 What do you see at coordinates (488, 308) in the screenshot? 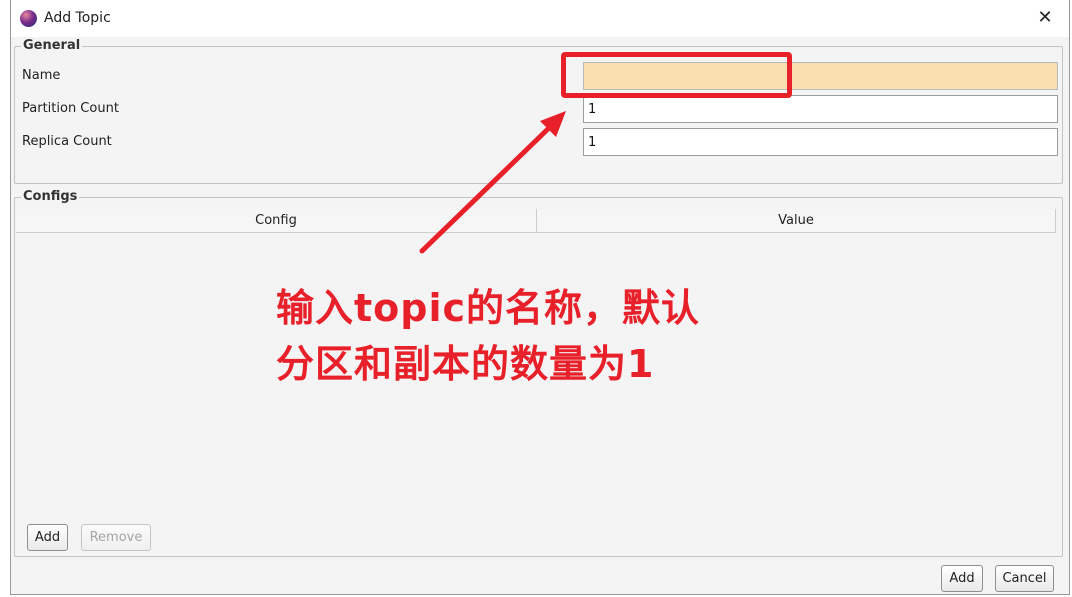
I see `annotation-line-1: 输入topic的名称，默认` at bounding box center [488, 308].